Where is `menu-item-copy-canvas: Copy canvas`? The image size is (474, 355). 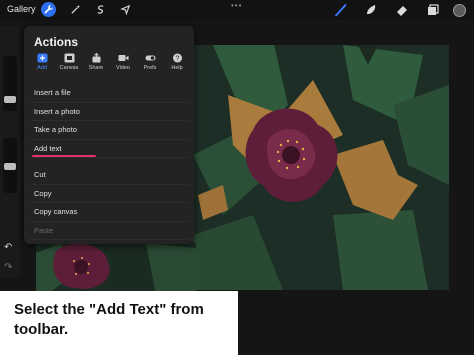
menu-item-copy-canvas: Copy canvas is located at coordinates (109, 212).